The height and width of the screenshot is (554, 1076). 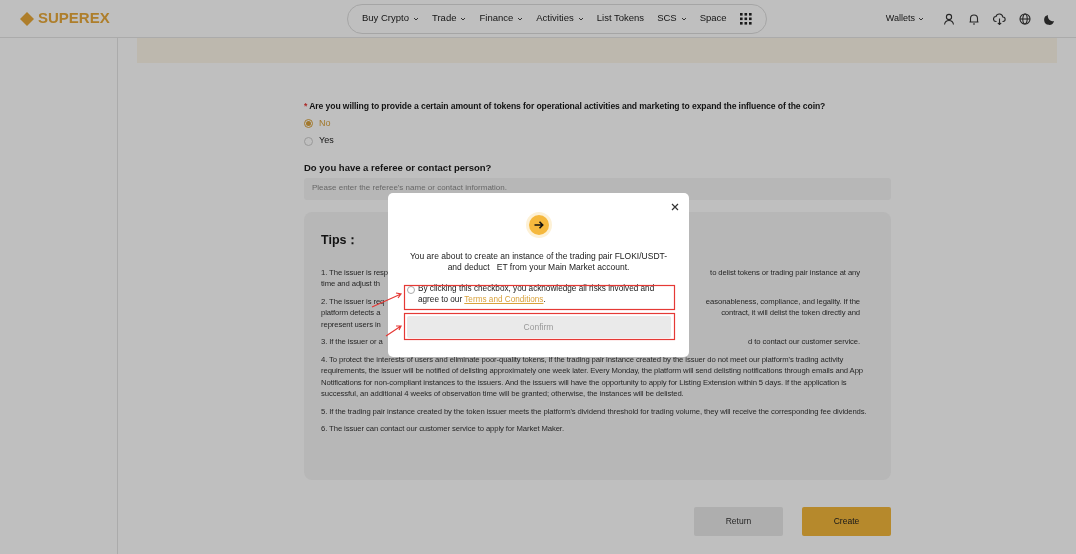 What do you see at coordinates (713, 18) in the screenshot?
I see `nav-link: Space` at bounding box center [713, 18].